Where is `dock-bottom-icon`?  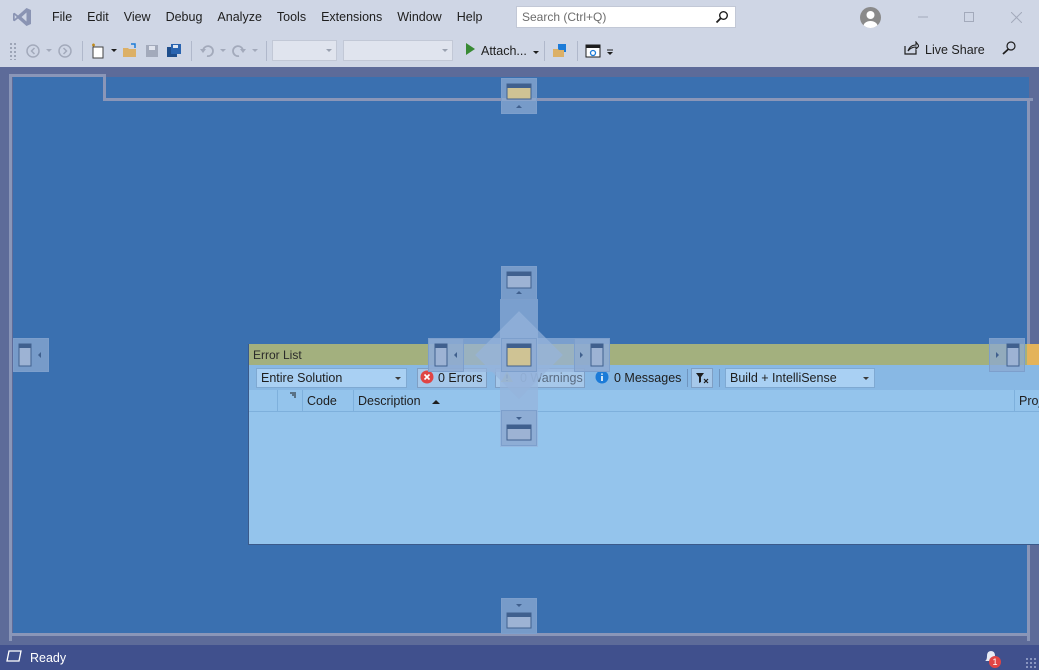
dock-bottom-icon is located at coordinates (519, 429).